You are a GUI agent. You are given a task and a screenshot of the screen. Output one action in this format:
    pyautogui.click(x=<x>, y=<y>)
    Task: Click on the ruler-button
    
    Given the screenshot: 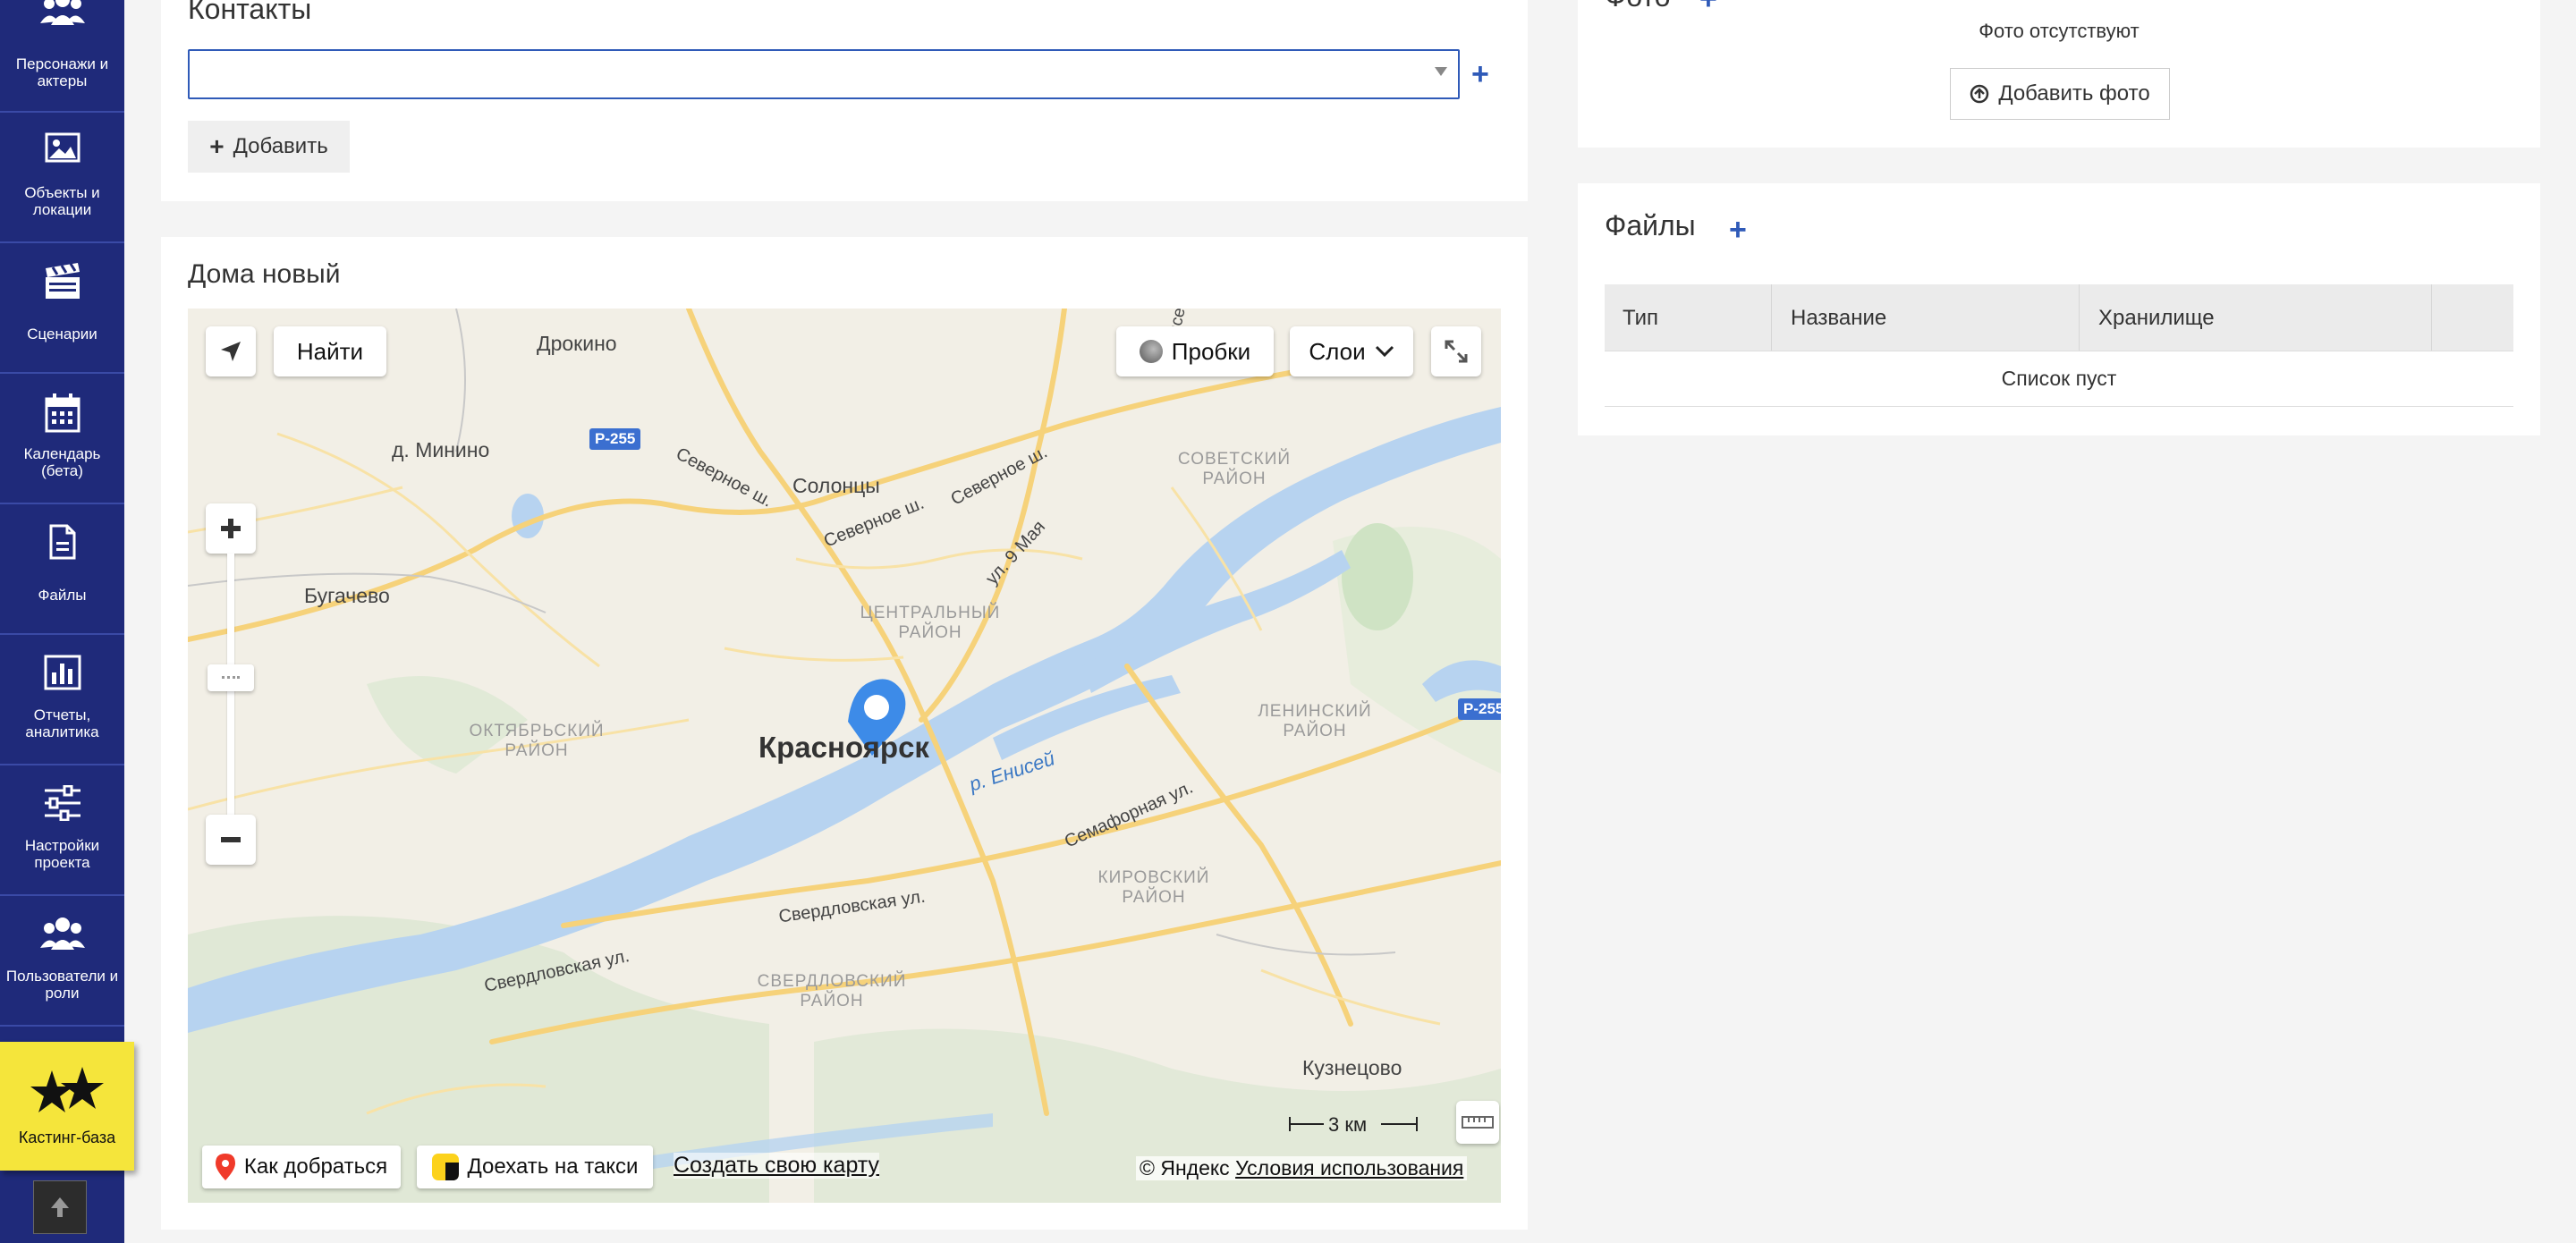 What is the action you would take?
    pyautogui.click(x=1477, y=1122)
    